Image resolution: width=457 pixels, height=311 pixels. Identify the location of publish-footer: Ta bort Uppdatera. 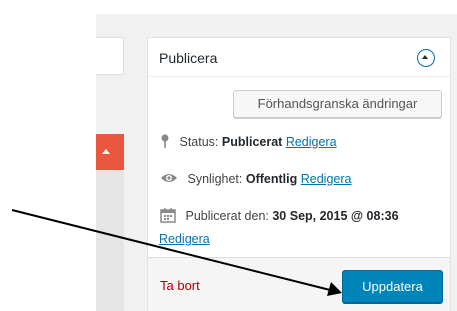
(299, 284).